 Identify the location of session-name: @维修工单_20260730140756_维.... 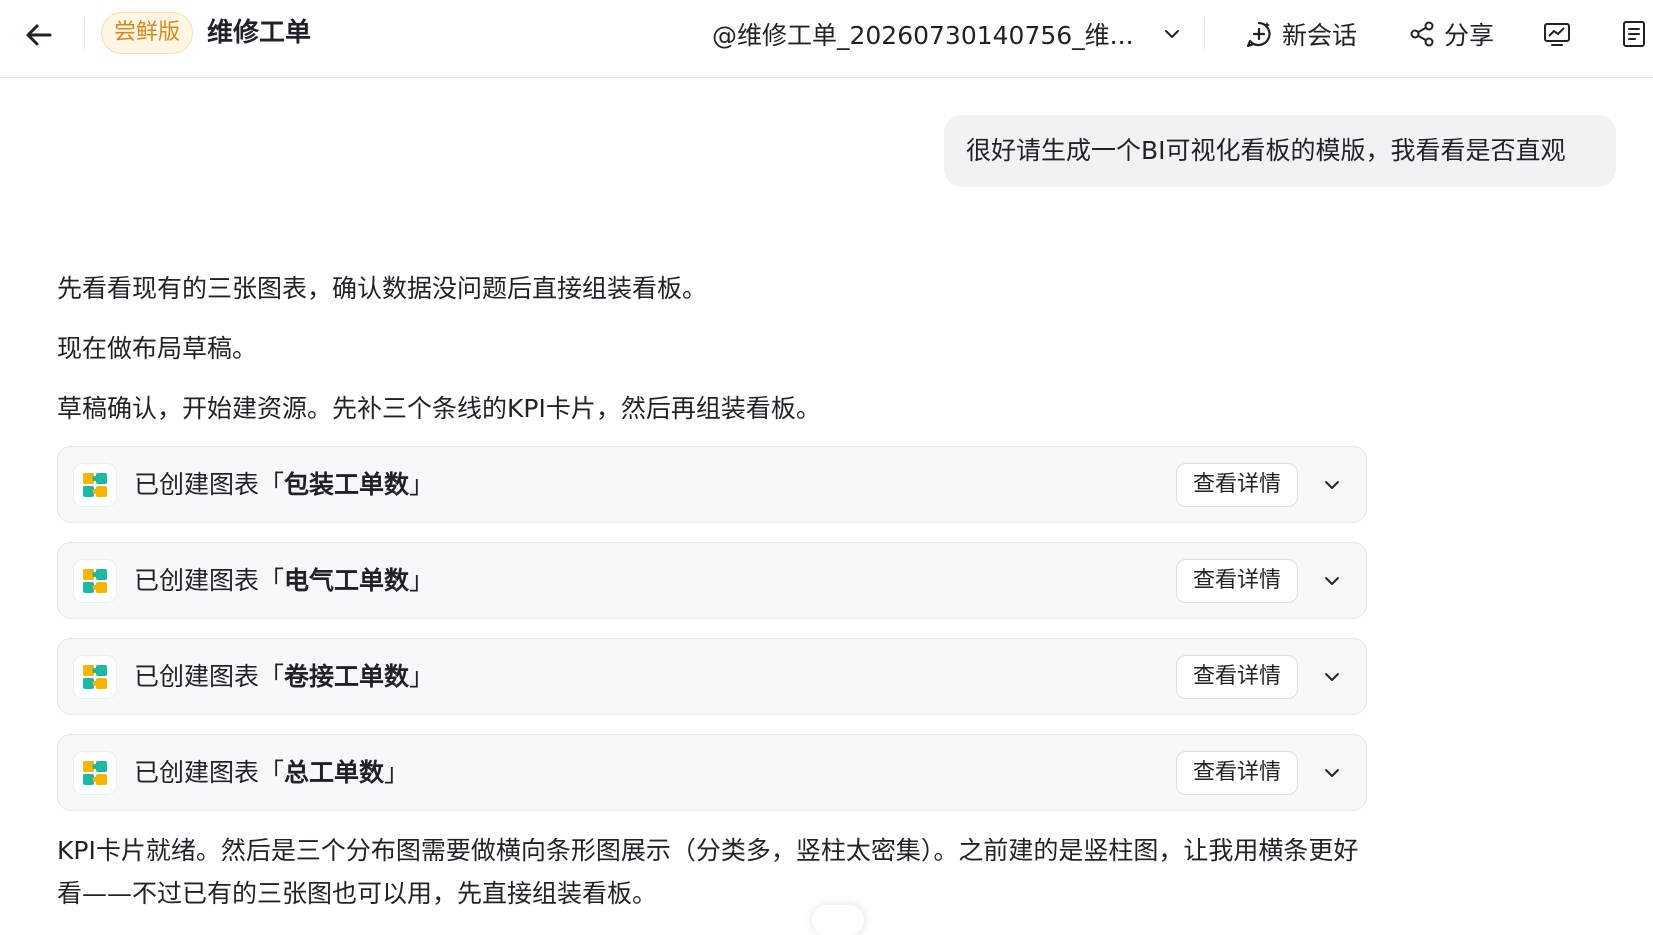
(923, 35).